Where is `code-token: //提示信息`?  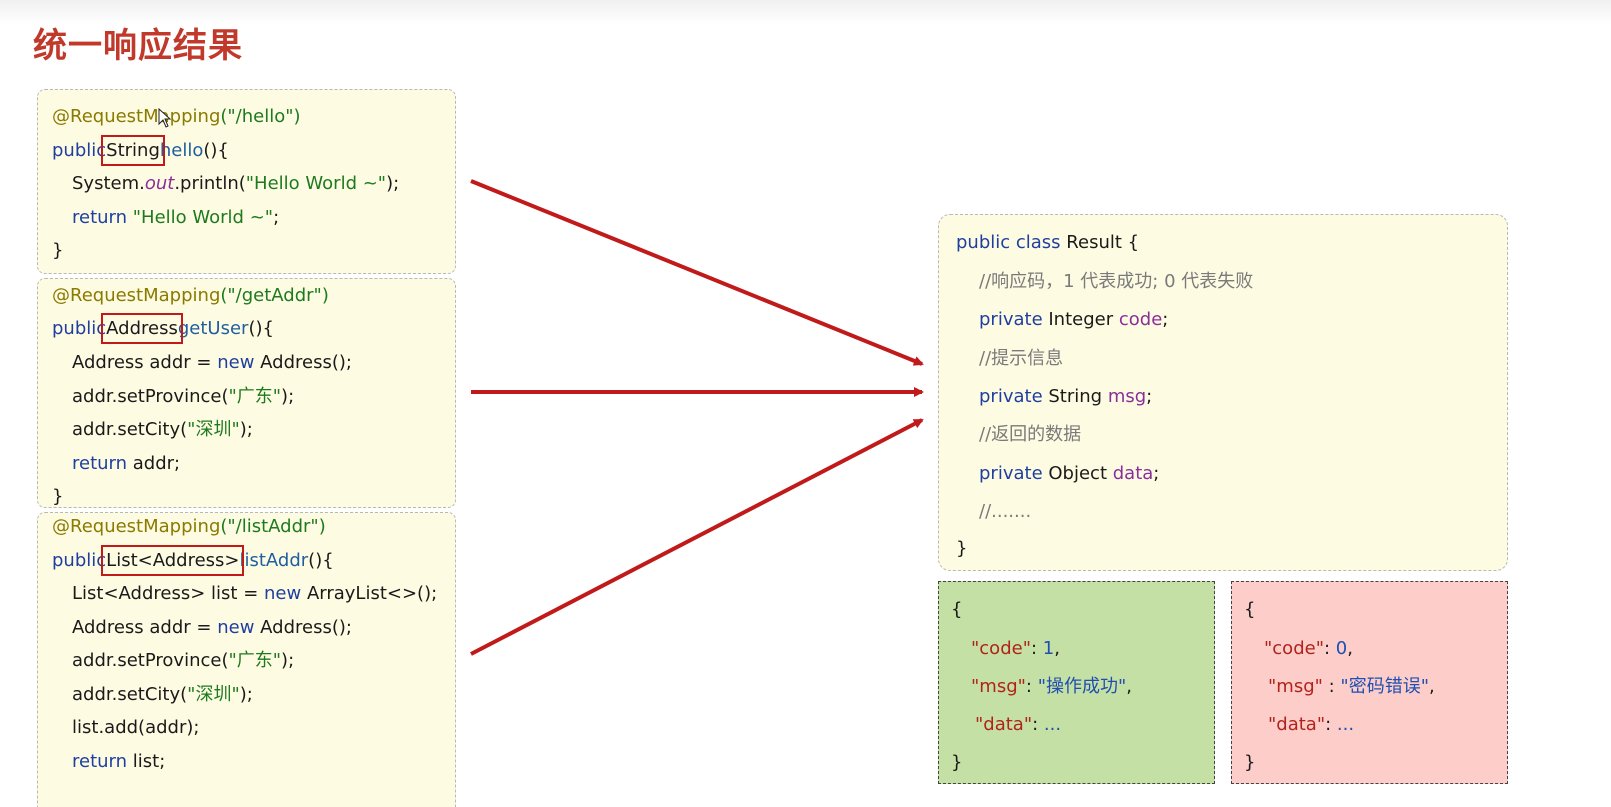 code-token: //提示信息 is located at coordinates (1021, 358).